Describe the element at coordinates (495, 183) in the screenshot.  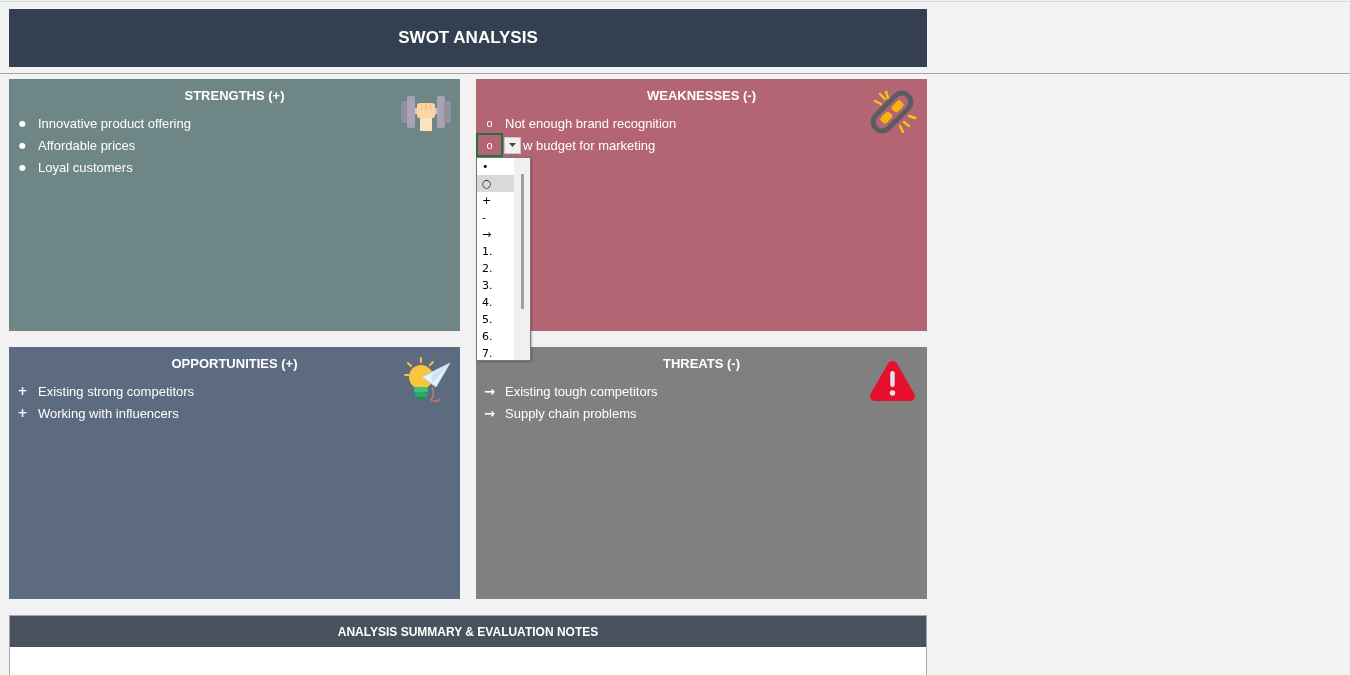
I see `dropdown-option: ○` at that location.